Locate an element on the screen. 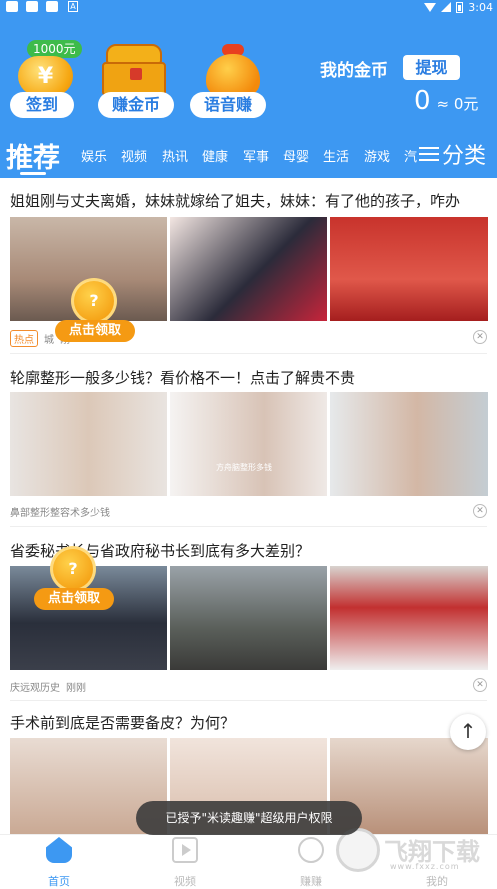 This screenshot has height=889, width=497. article-meta: 庆远观历史 刚刚 is located at coordinates (48, 686).